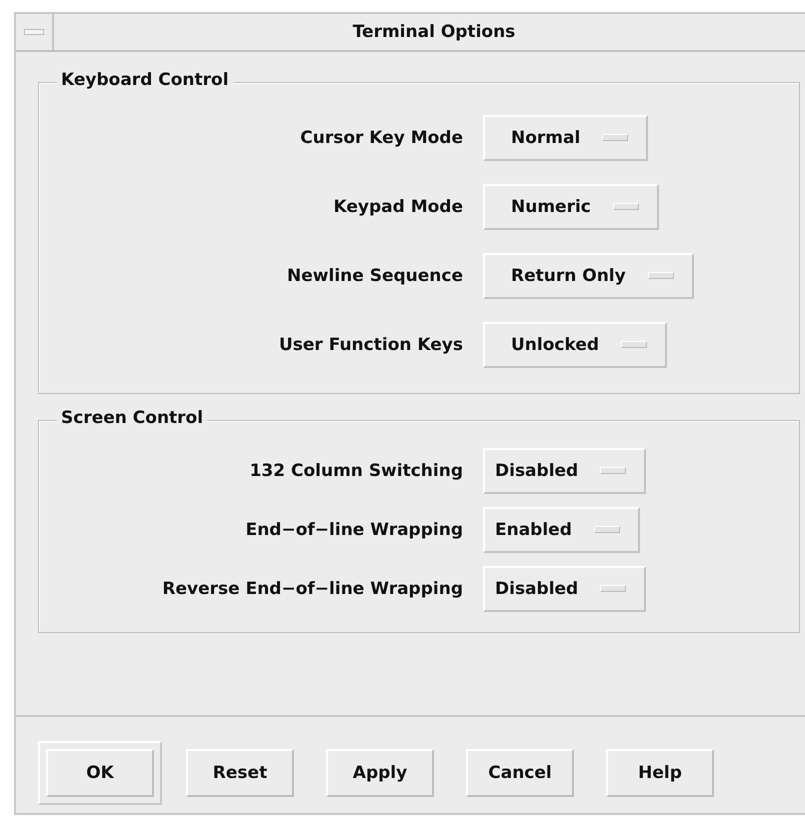  What do you see at coordinates (353, 530) in the screenshot?
I see `option-label: End−of−line Wrapping` at bounding box center [353, 530].